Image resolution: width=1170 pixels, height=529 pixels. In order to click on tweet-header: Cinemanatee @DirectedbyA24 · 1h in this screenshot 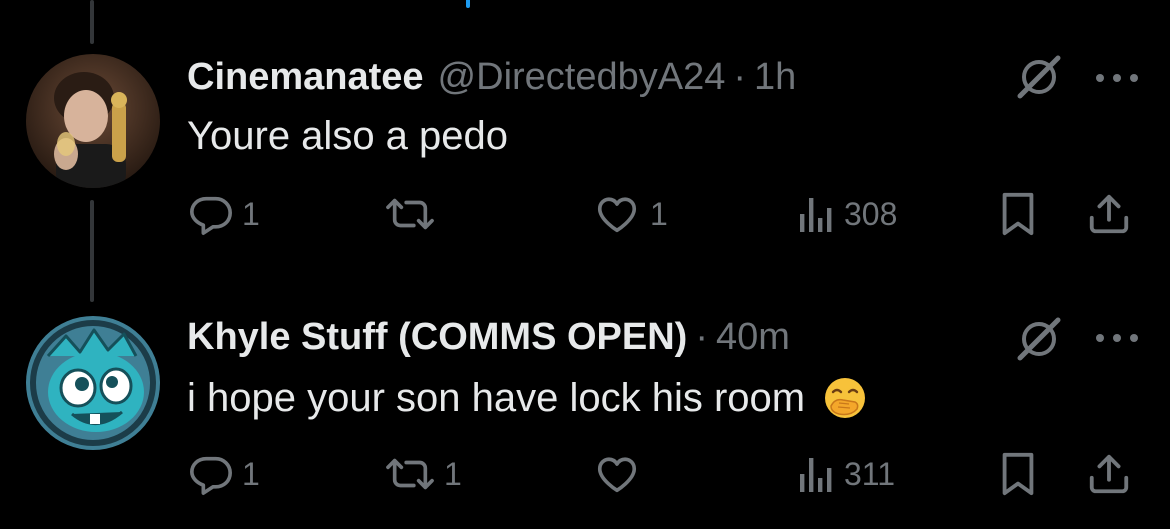, I will do `click(491, 77)`.